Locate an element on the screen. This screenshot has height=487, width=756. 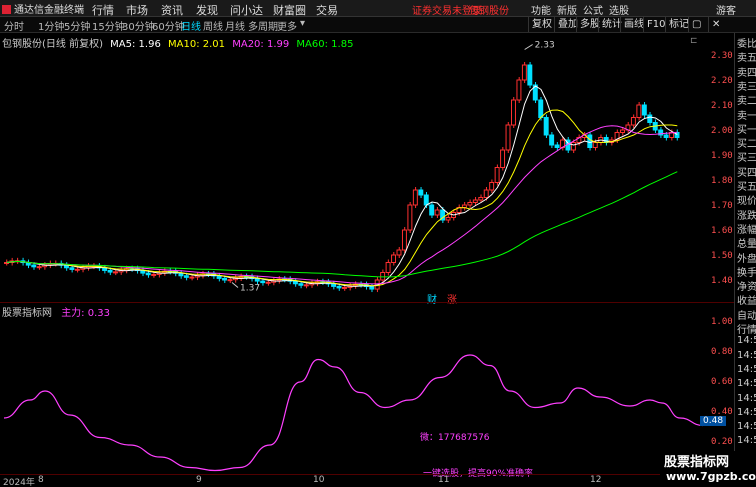
low-marker-label: 1.37 is located at coordinates (250, 289).